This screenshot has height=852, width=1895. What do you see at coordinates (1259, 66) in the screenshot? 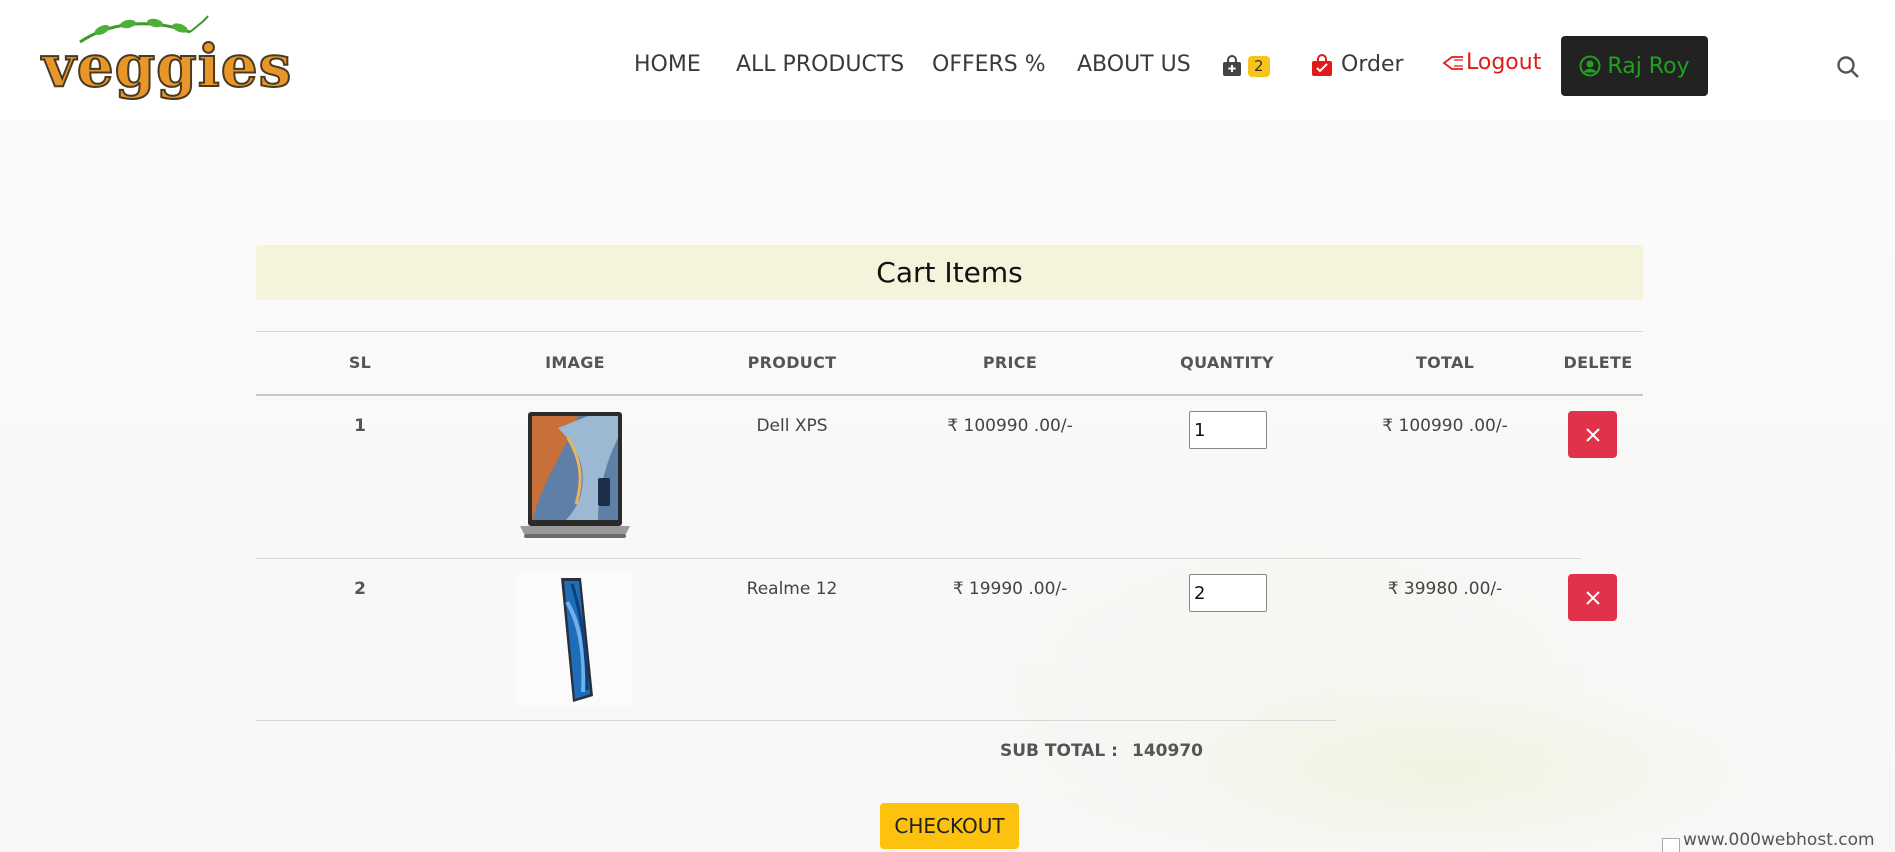
I see `cart-count-badge: 2` at bounding box center [1259, 66].